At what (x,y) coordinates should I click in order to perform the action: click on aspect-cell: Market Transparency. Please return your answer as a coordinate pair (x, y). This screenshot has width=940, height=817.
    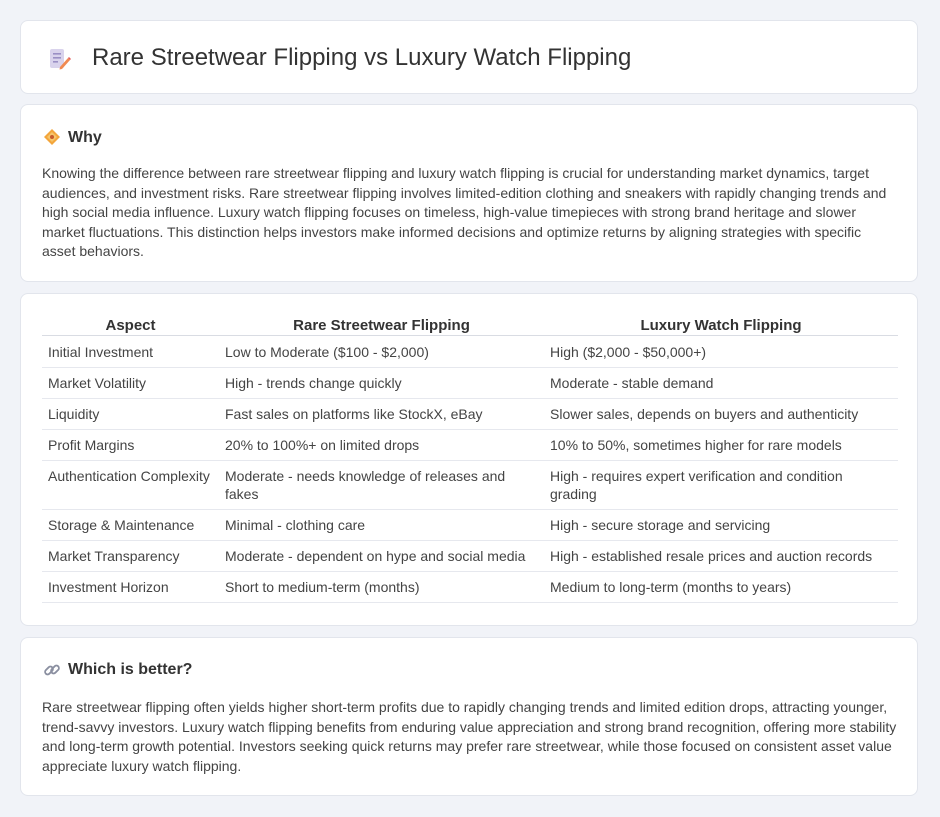
    Looking at the image, I should click on (130, 556).